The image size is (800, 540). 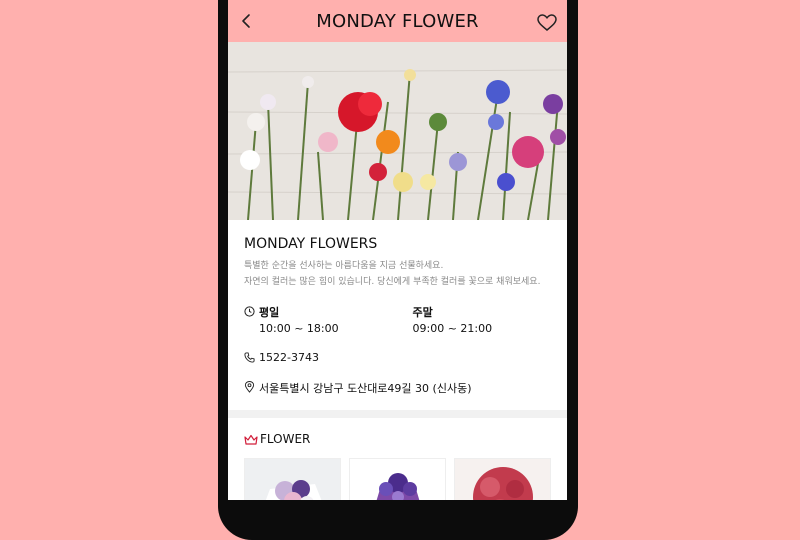 What do you see at coordinates (452, 328) in the screenshot?
I see `weekend-time: 09:00 ~ 21:00` at bounding box center [452, 328].